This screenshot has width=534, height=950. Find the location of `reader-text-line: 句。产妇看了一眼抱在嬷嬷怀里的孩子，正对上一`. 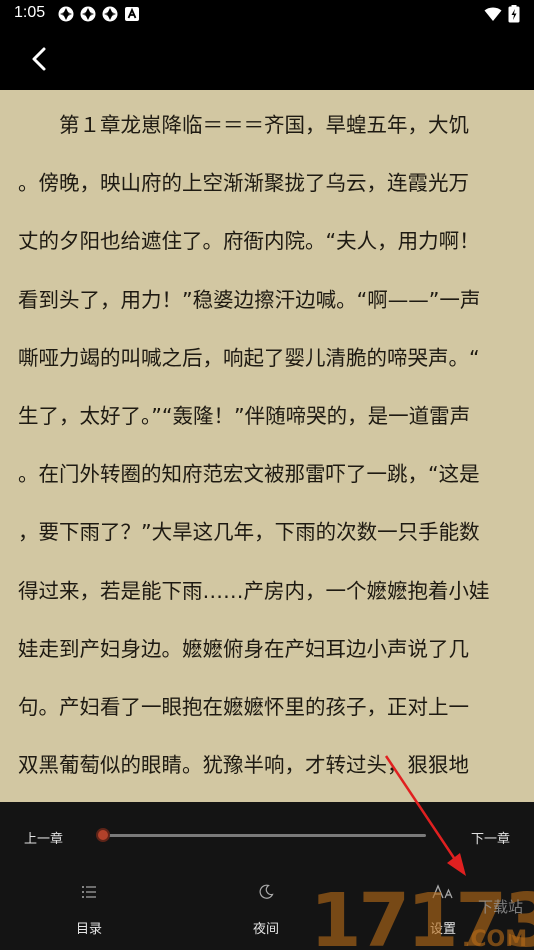

reader-text-line: 句。产妇看了一眼抱在嬷嬷怀里的孩子，正对上一 is located at coordinates (243, 707).